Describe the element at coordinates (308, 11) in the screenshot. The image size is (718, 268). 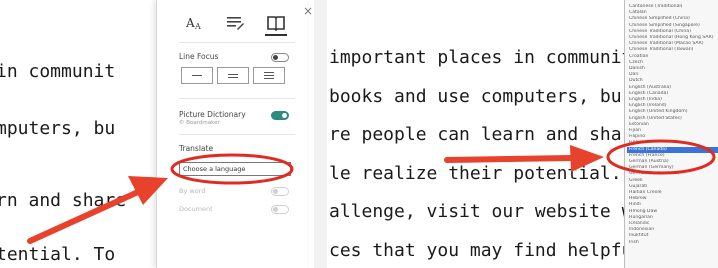
I see `close-icon: ×` at that location.